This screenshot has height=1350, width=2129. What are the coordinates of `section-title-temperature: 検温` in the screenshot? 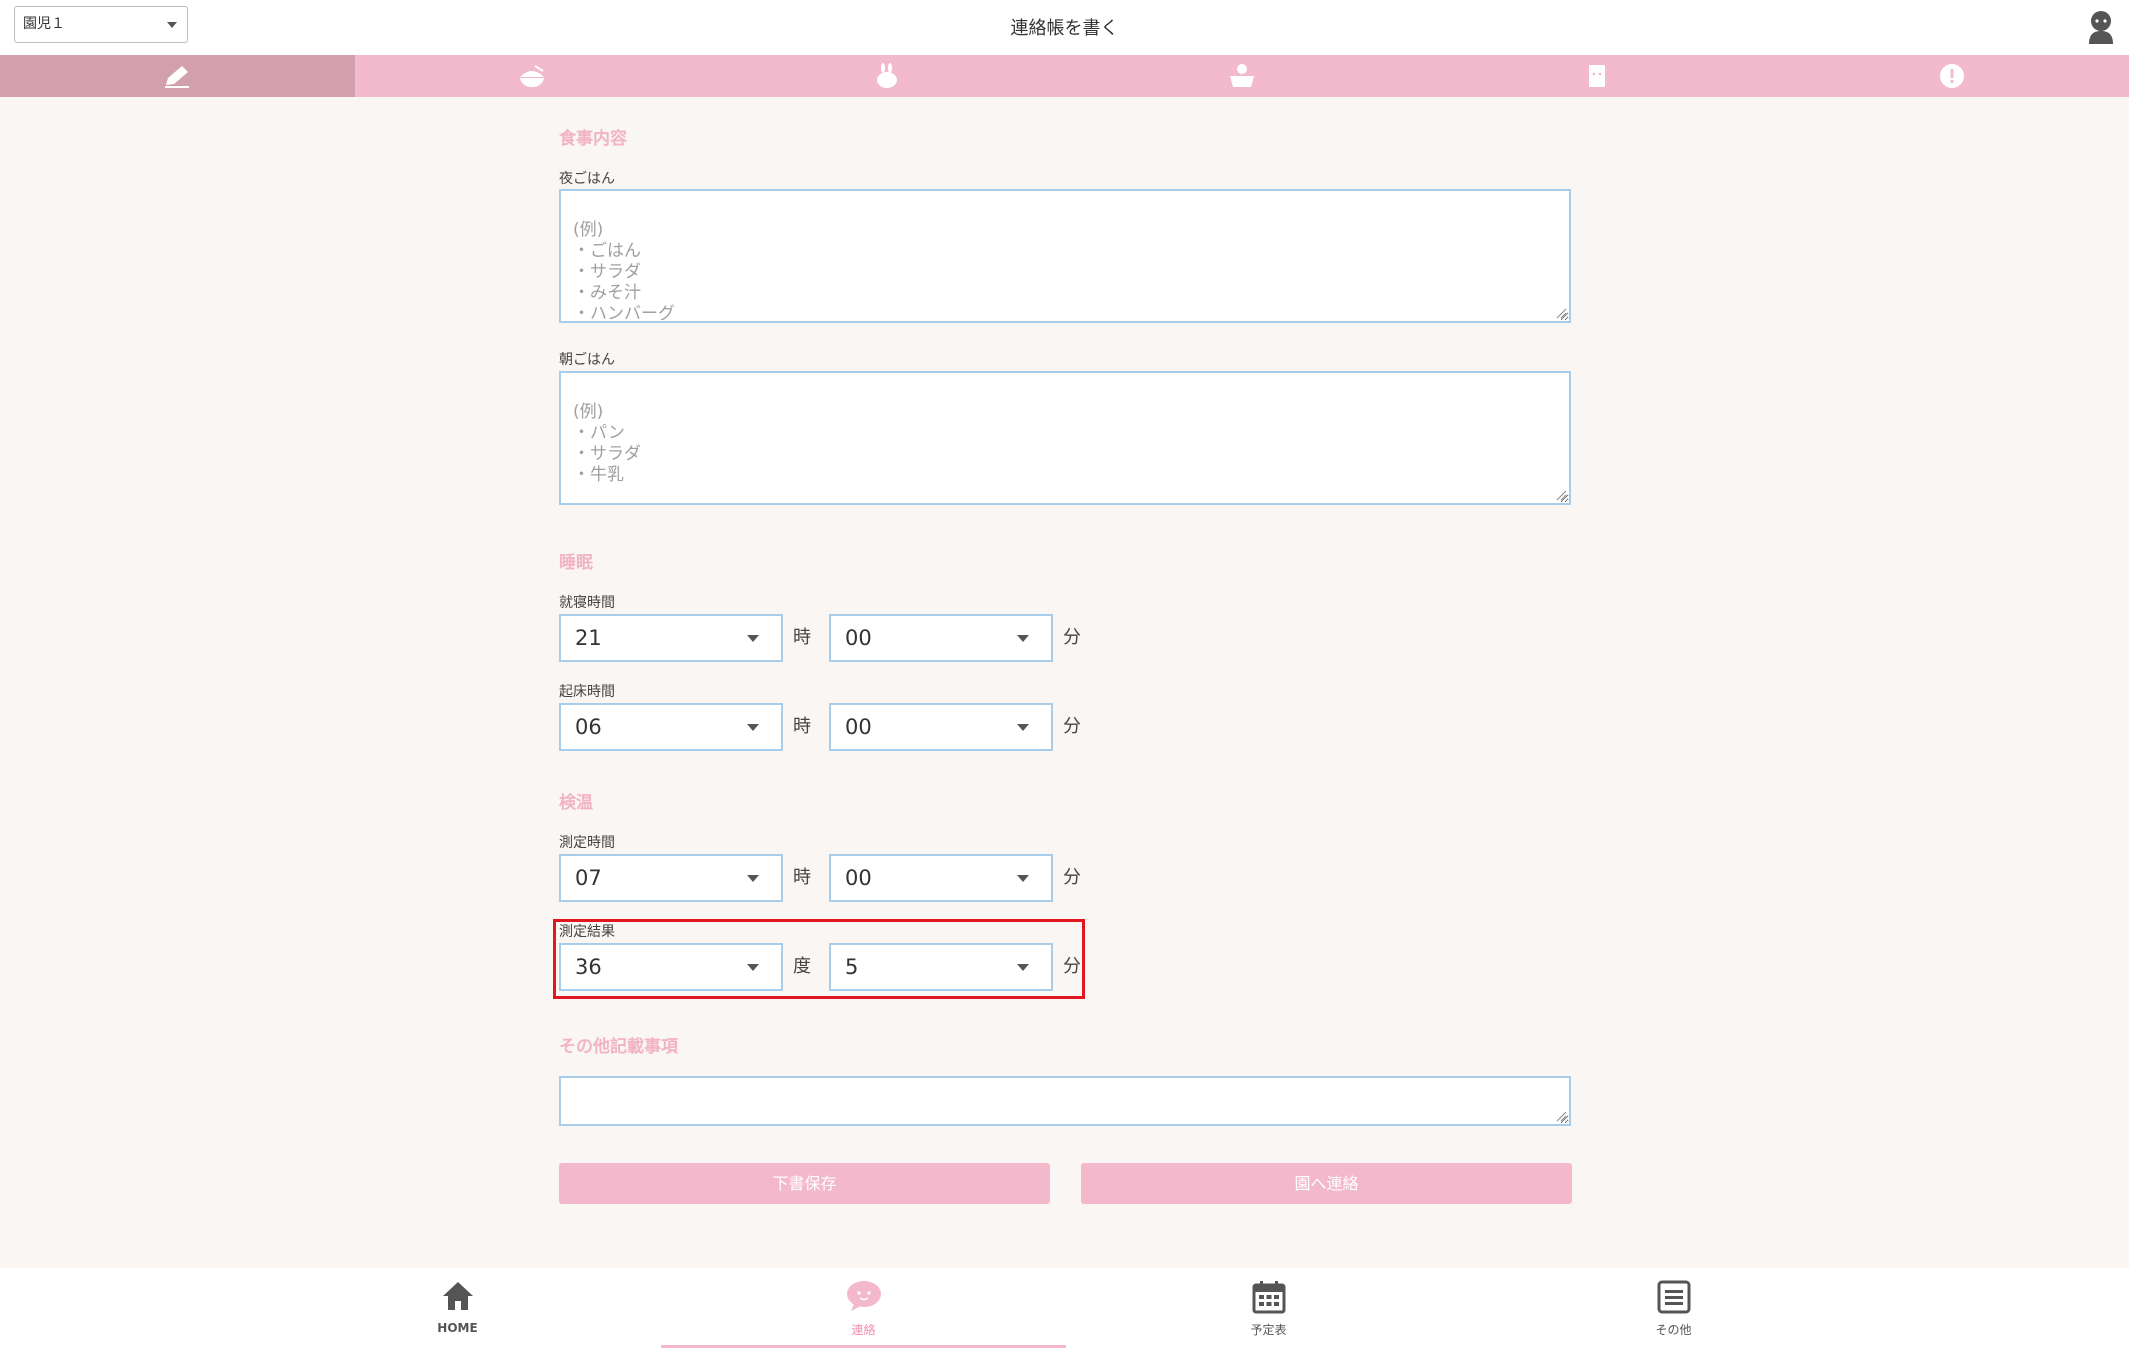 It's located at (576, 803).